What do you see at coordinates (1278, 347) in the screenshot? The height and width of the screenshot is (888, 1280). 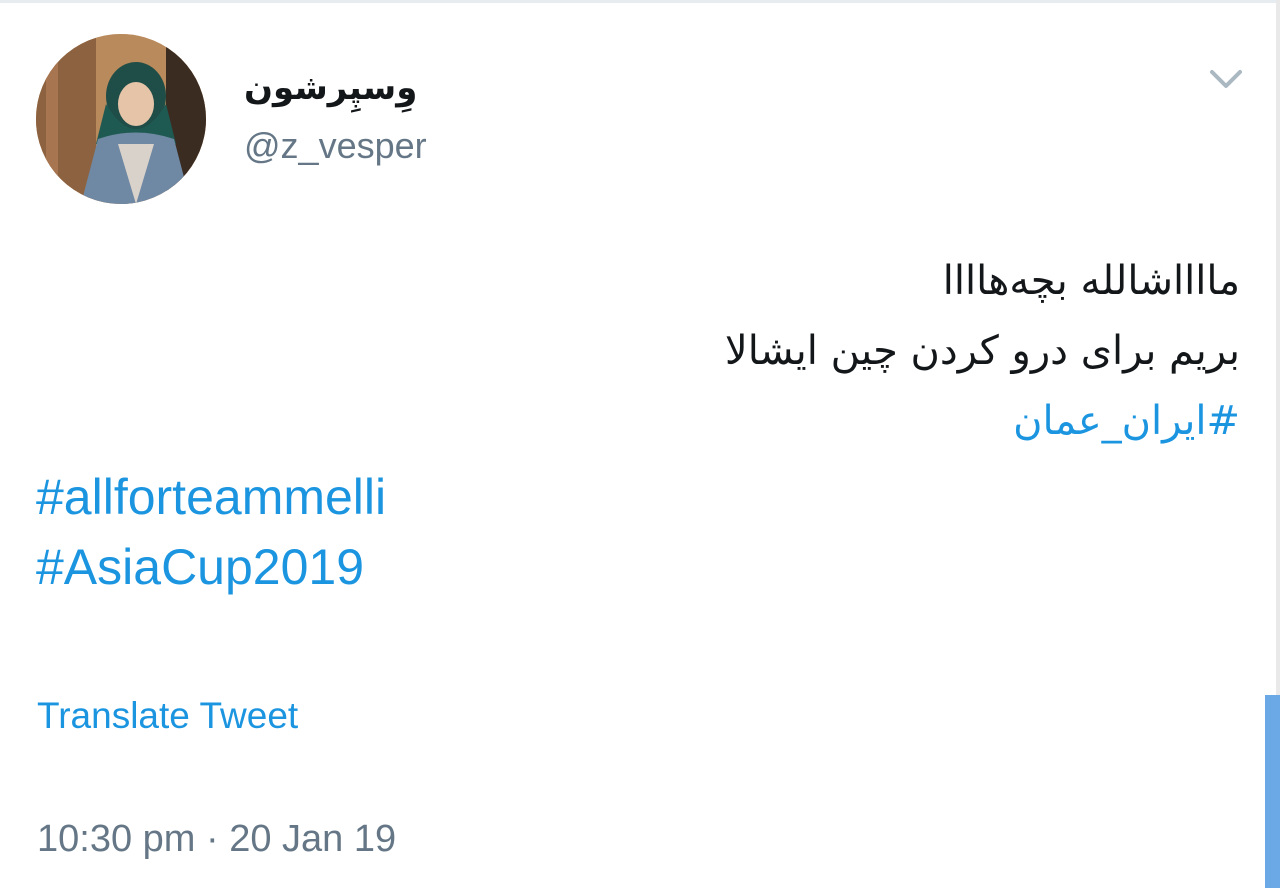 I see `scroll-track` at bounding box center [1278, 347].